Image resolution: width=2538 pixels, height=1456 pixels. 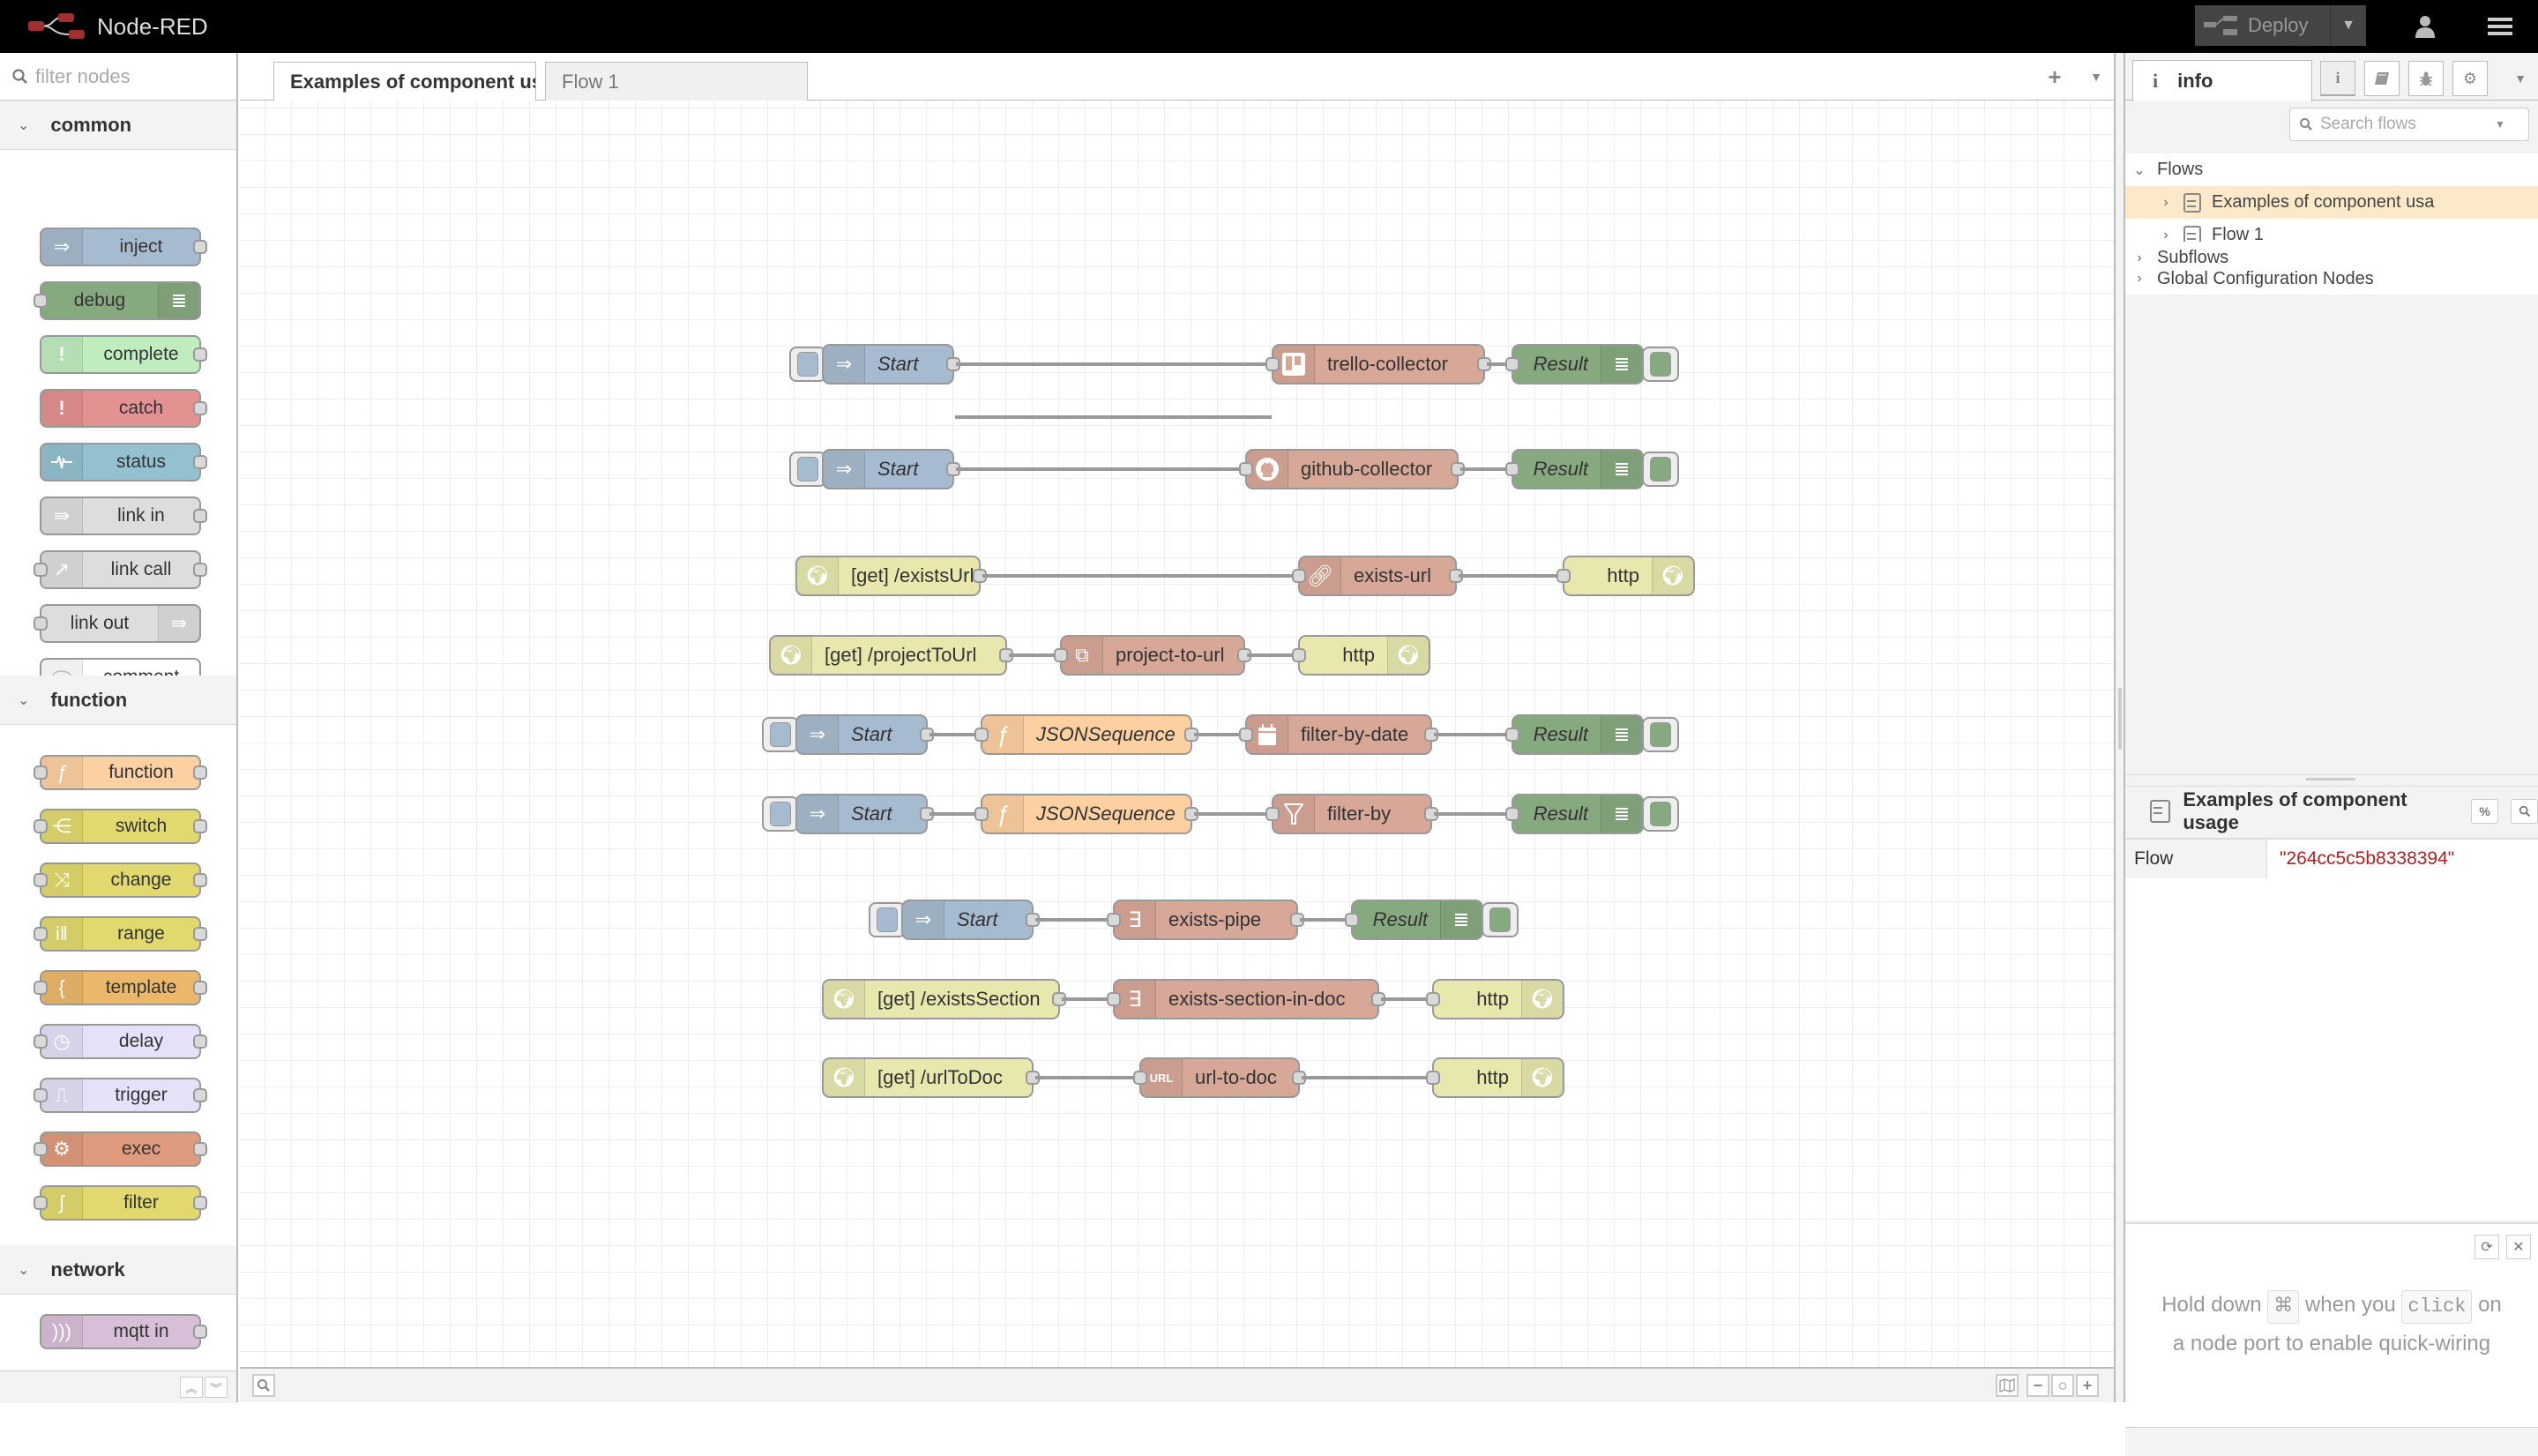 What do you see at coordinates (123, 76) in the screenshot?
I see `palette-filter-input` at bounding box center [123, 76].